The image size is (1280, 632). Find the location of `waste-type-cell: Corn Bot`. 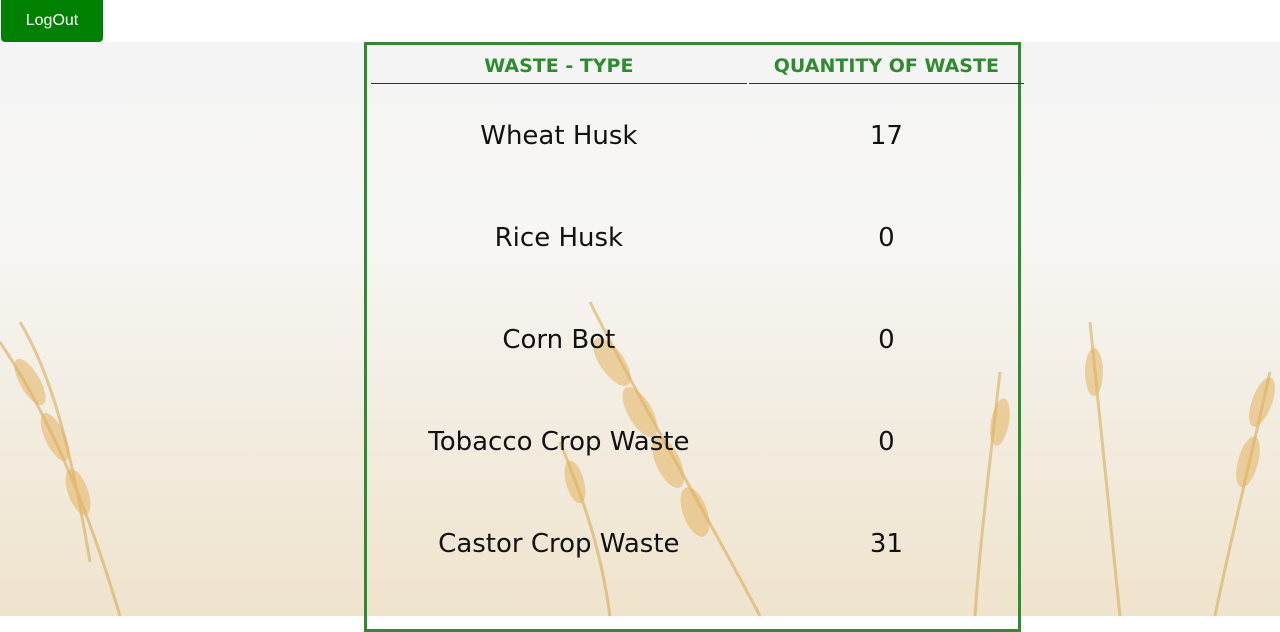

waste-type-cell: Corn Bot is located at coordinates (559, 340).